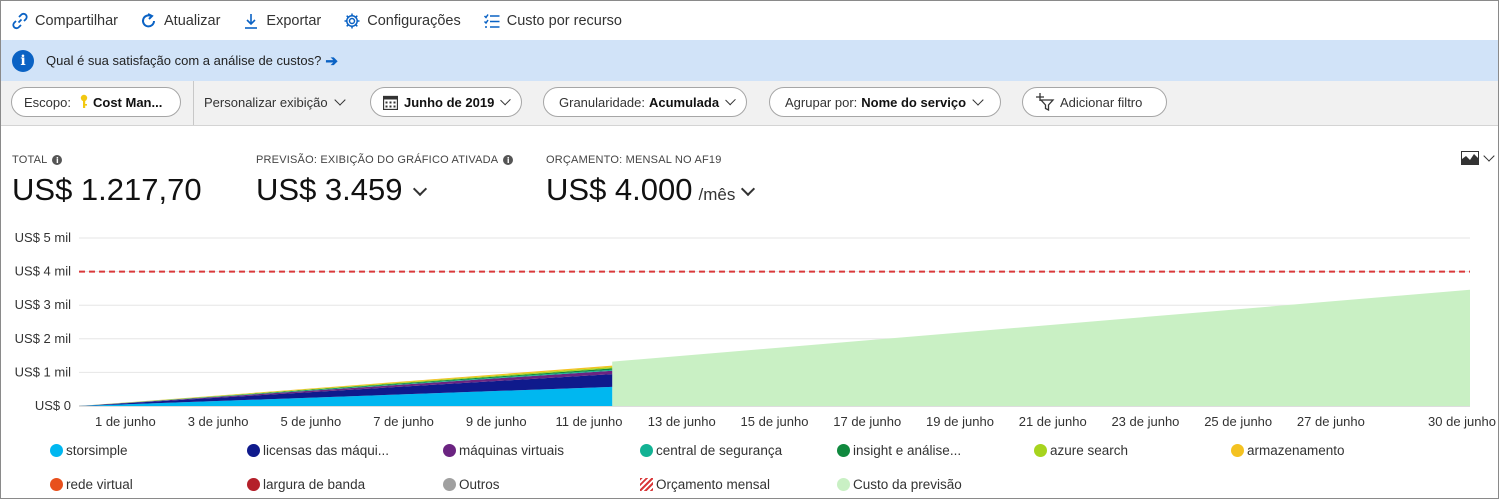  What do you see at coordinates (684, 102) in the screenshot?
I see `granularity-value: Acumulada` at bounding box center [684, 102].